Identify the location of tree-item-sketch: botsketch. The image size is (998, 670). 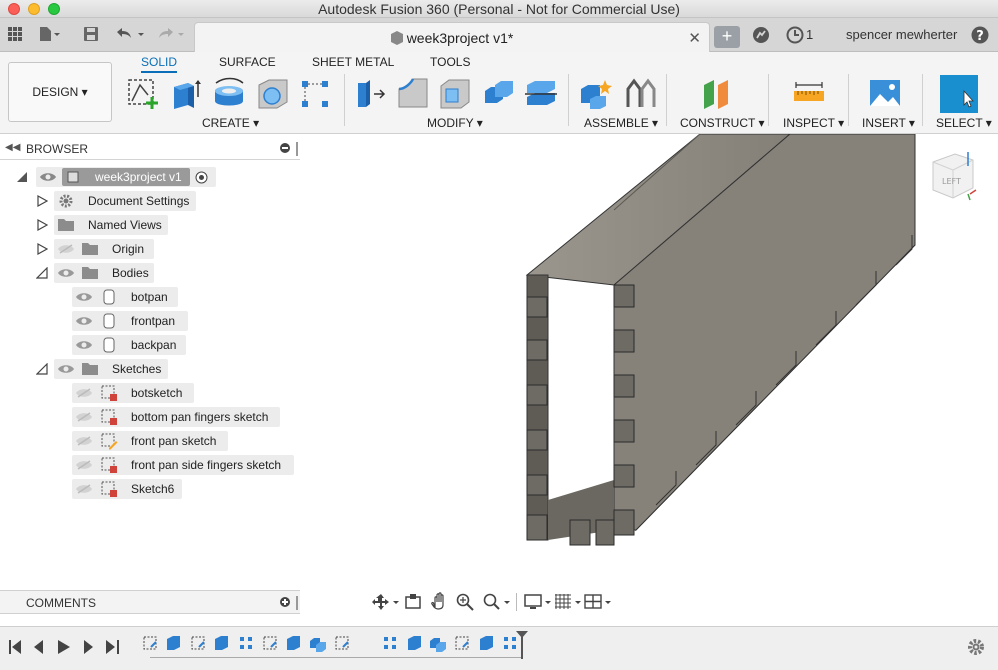
(150, 393).